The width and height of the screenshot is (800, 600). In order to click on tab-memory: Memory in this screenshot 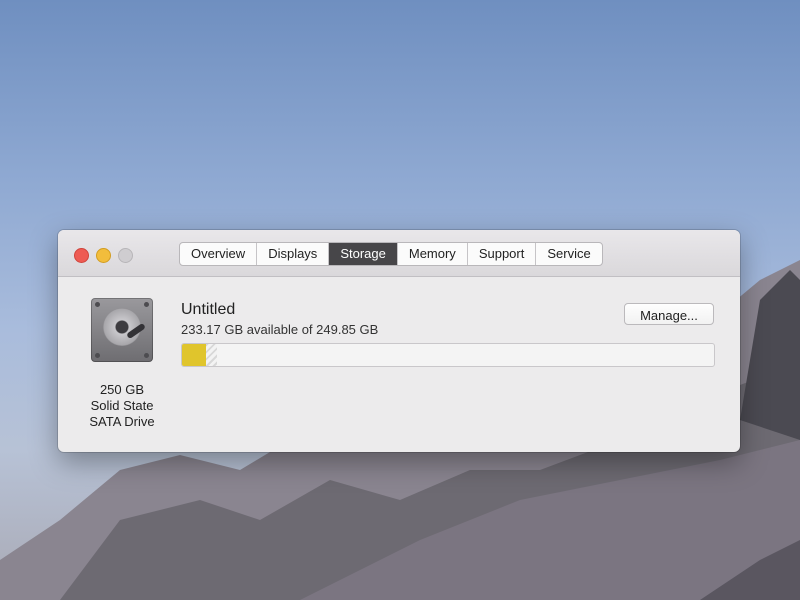, I will do `click(433, 254)`.